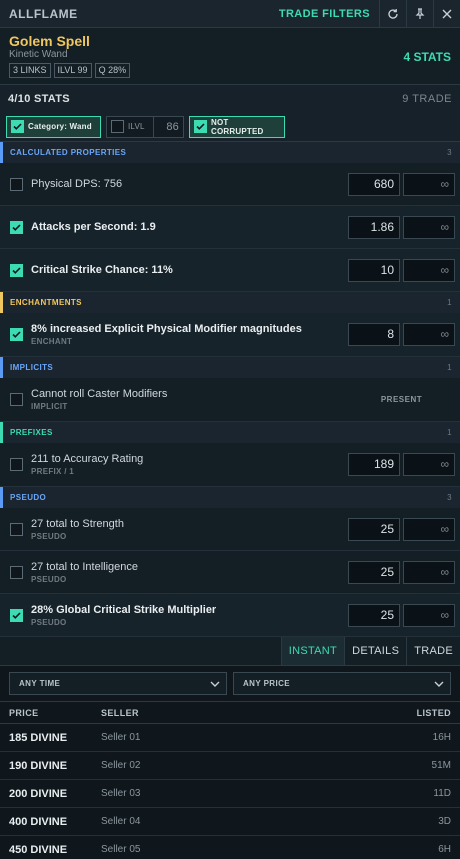 The image size is (460, 859). I want to click on listing-age: 6H, so click(444, 849).